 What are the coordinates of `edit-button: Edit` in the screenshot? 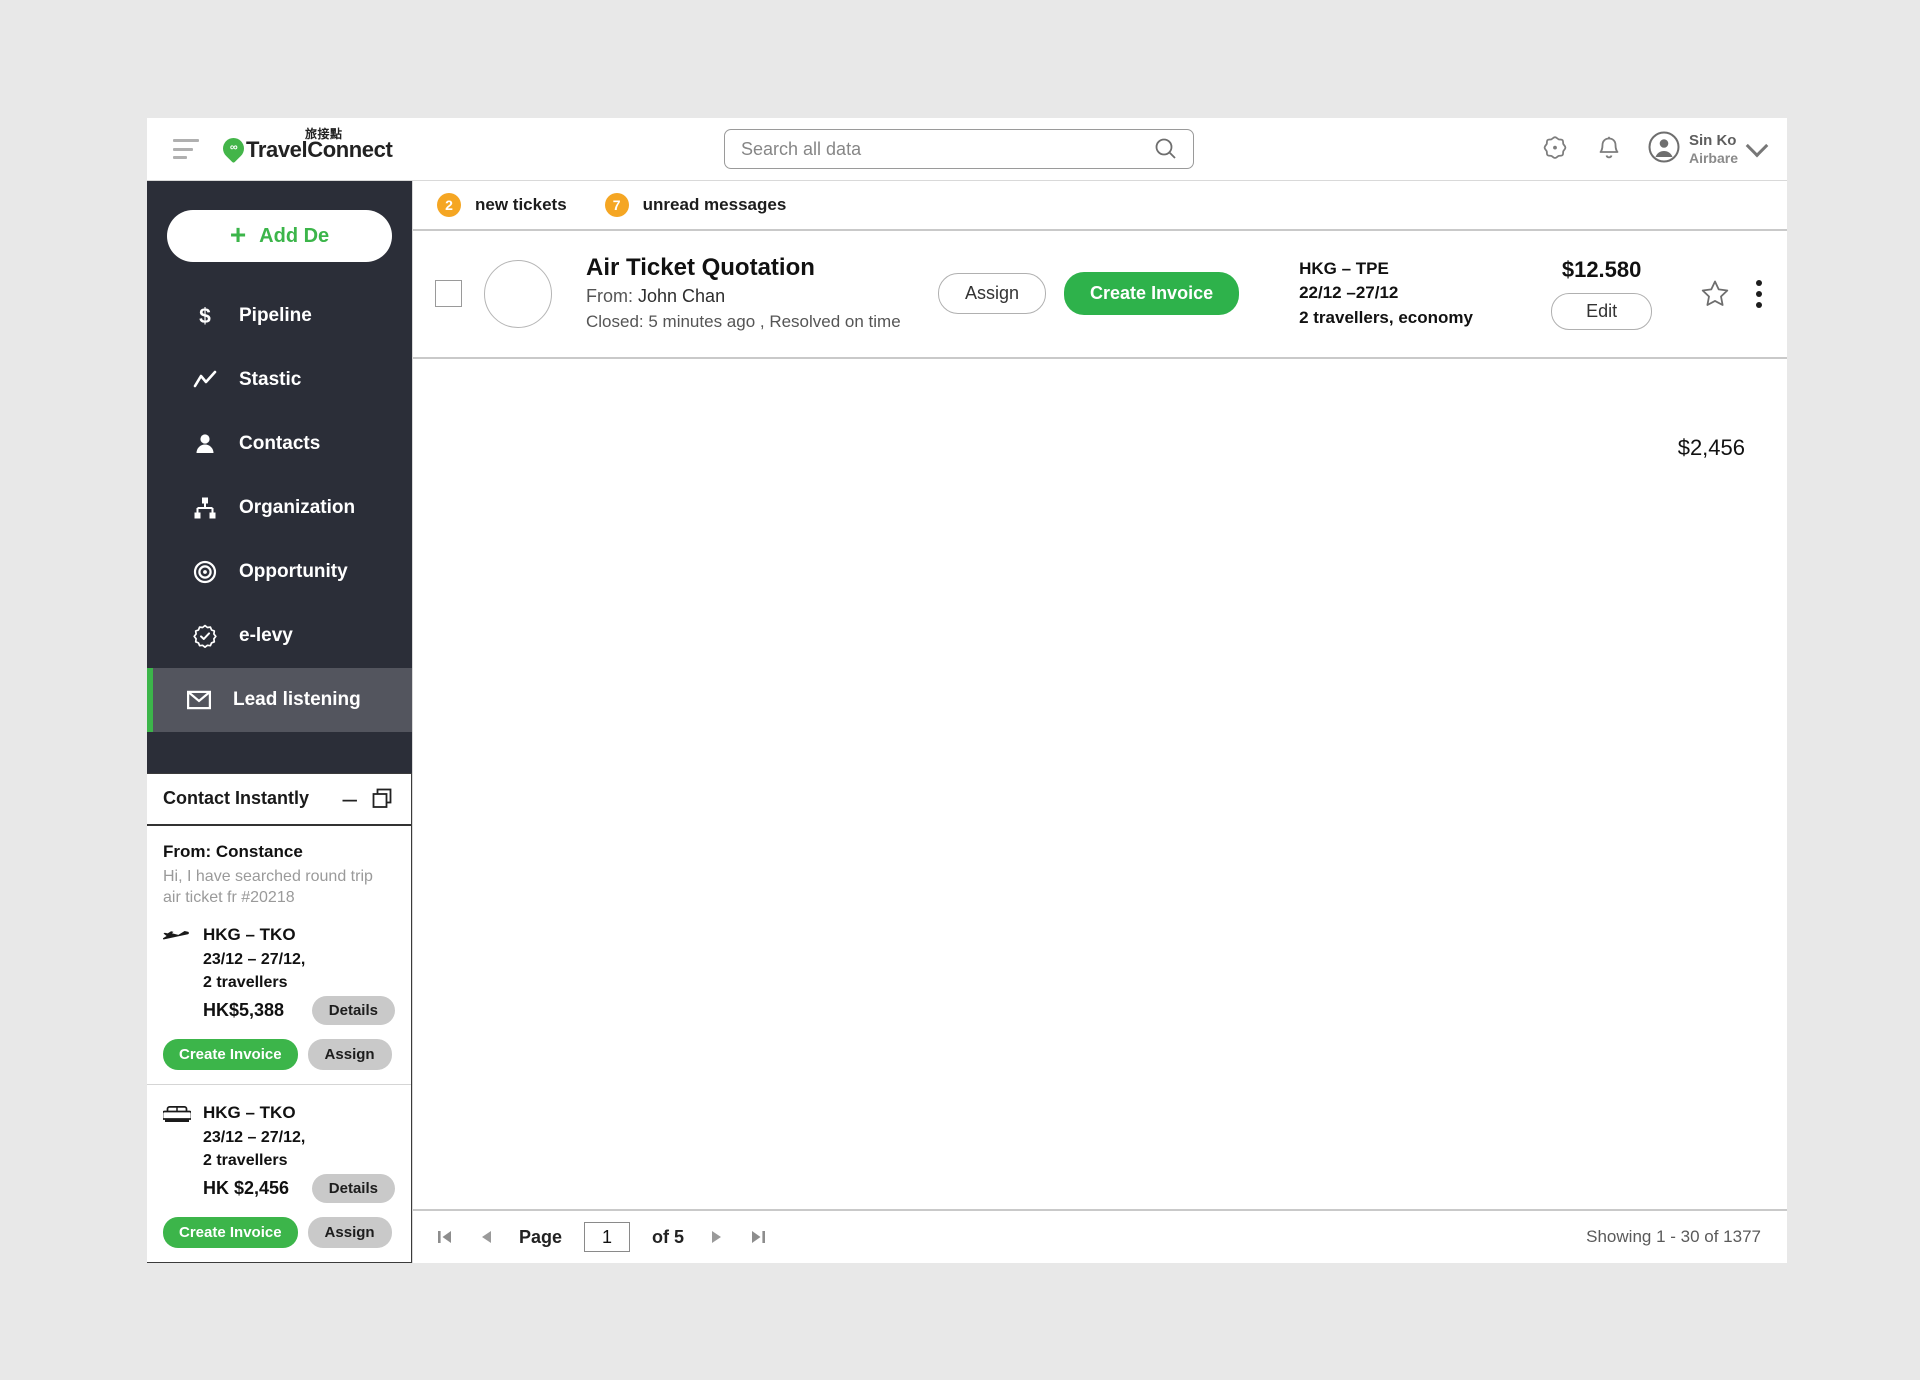 It's located at (1602, 312).